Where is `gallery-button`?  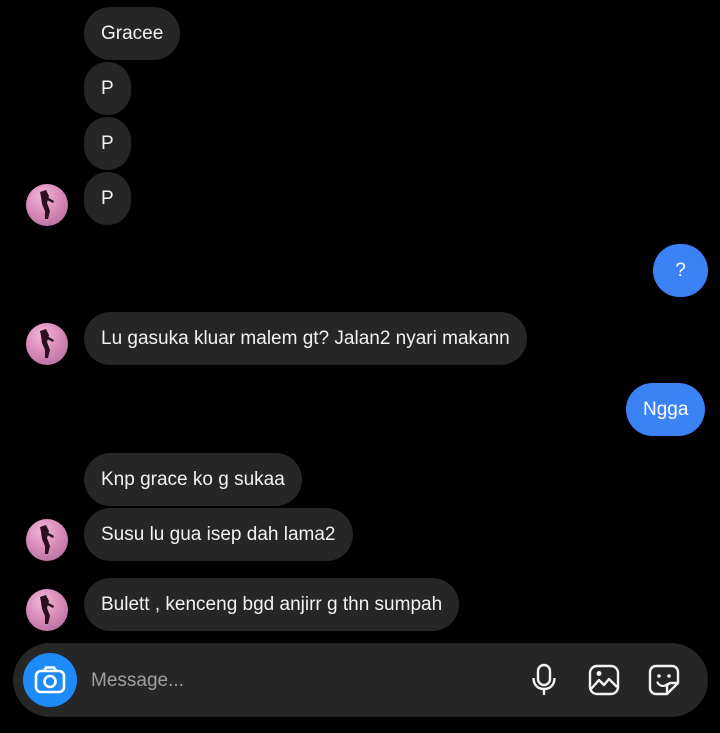 gallery-button is located at coordinates (604, 680).